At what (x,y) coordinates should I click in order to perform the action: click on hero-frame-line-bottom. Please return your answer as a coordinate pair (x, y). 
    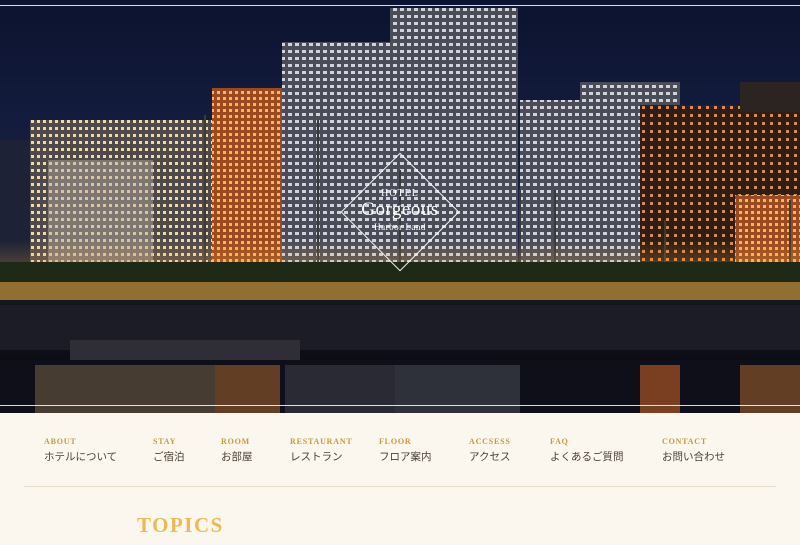
    Looking at the image, I should click on (400, 405).